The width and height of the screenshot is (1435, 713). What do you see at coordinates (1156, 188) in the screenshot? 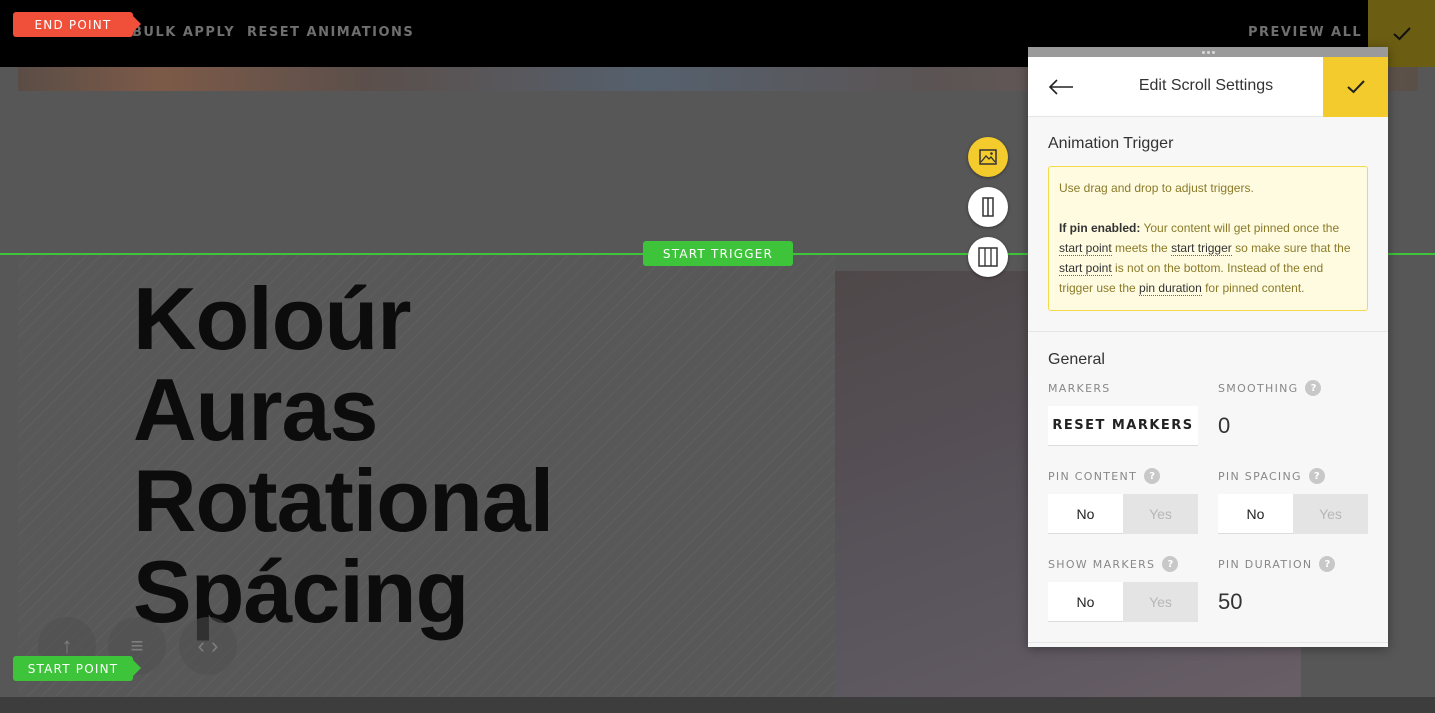
I see `info-text: Use drag and drop to adjust triggers.` at bounding box center [1156, 188].